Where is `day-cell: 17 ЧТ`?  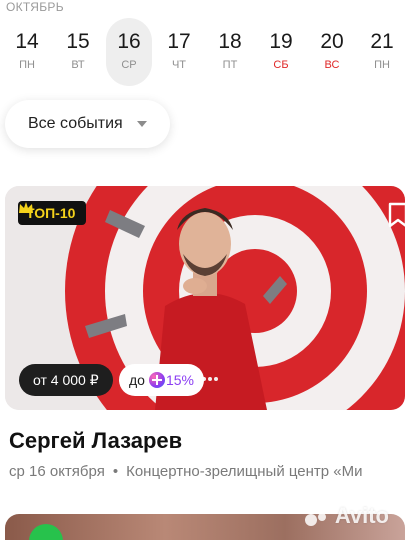 day-cell: 17 ЧТ is located at coordinates (179, 52).